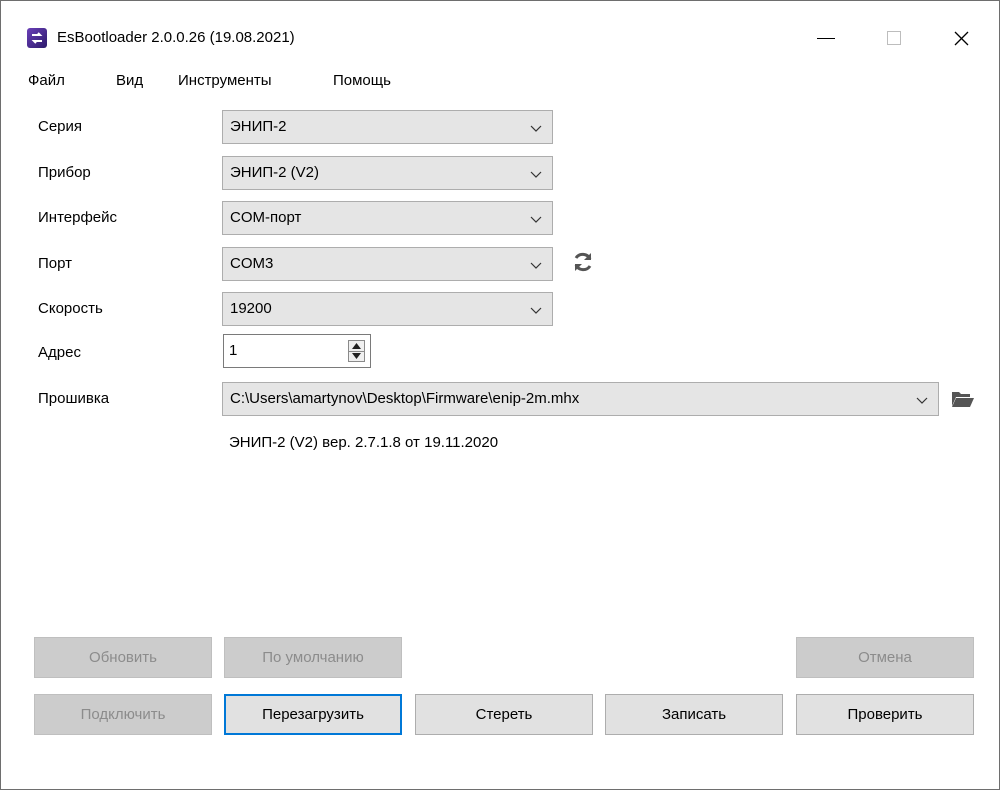  I want to click on caret-down-icon, so click(356, 356).